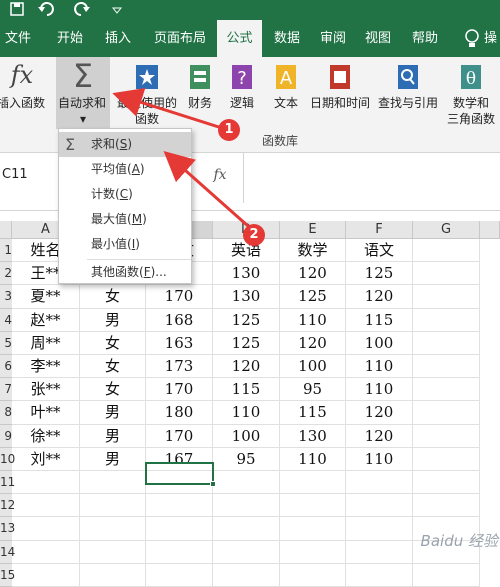 The image size is (500, 587). Describe the element at coordinates (179, 473) in the screenshot. I see `selected-cell-c11` at that location.